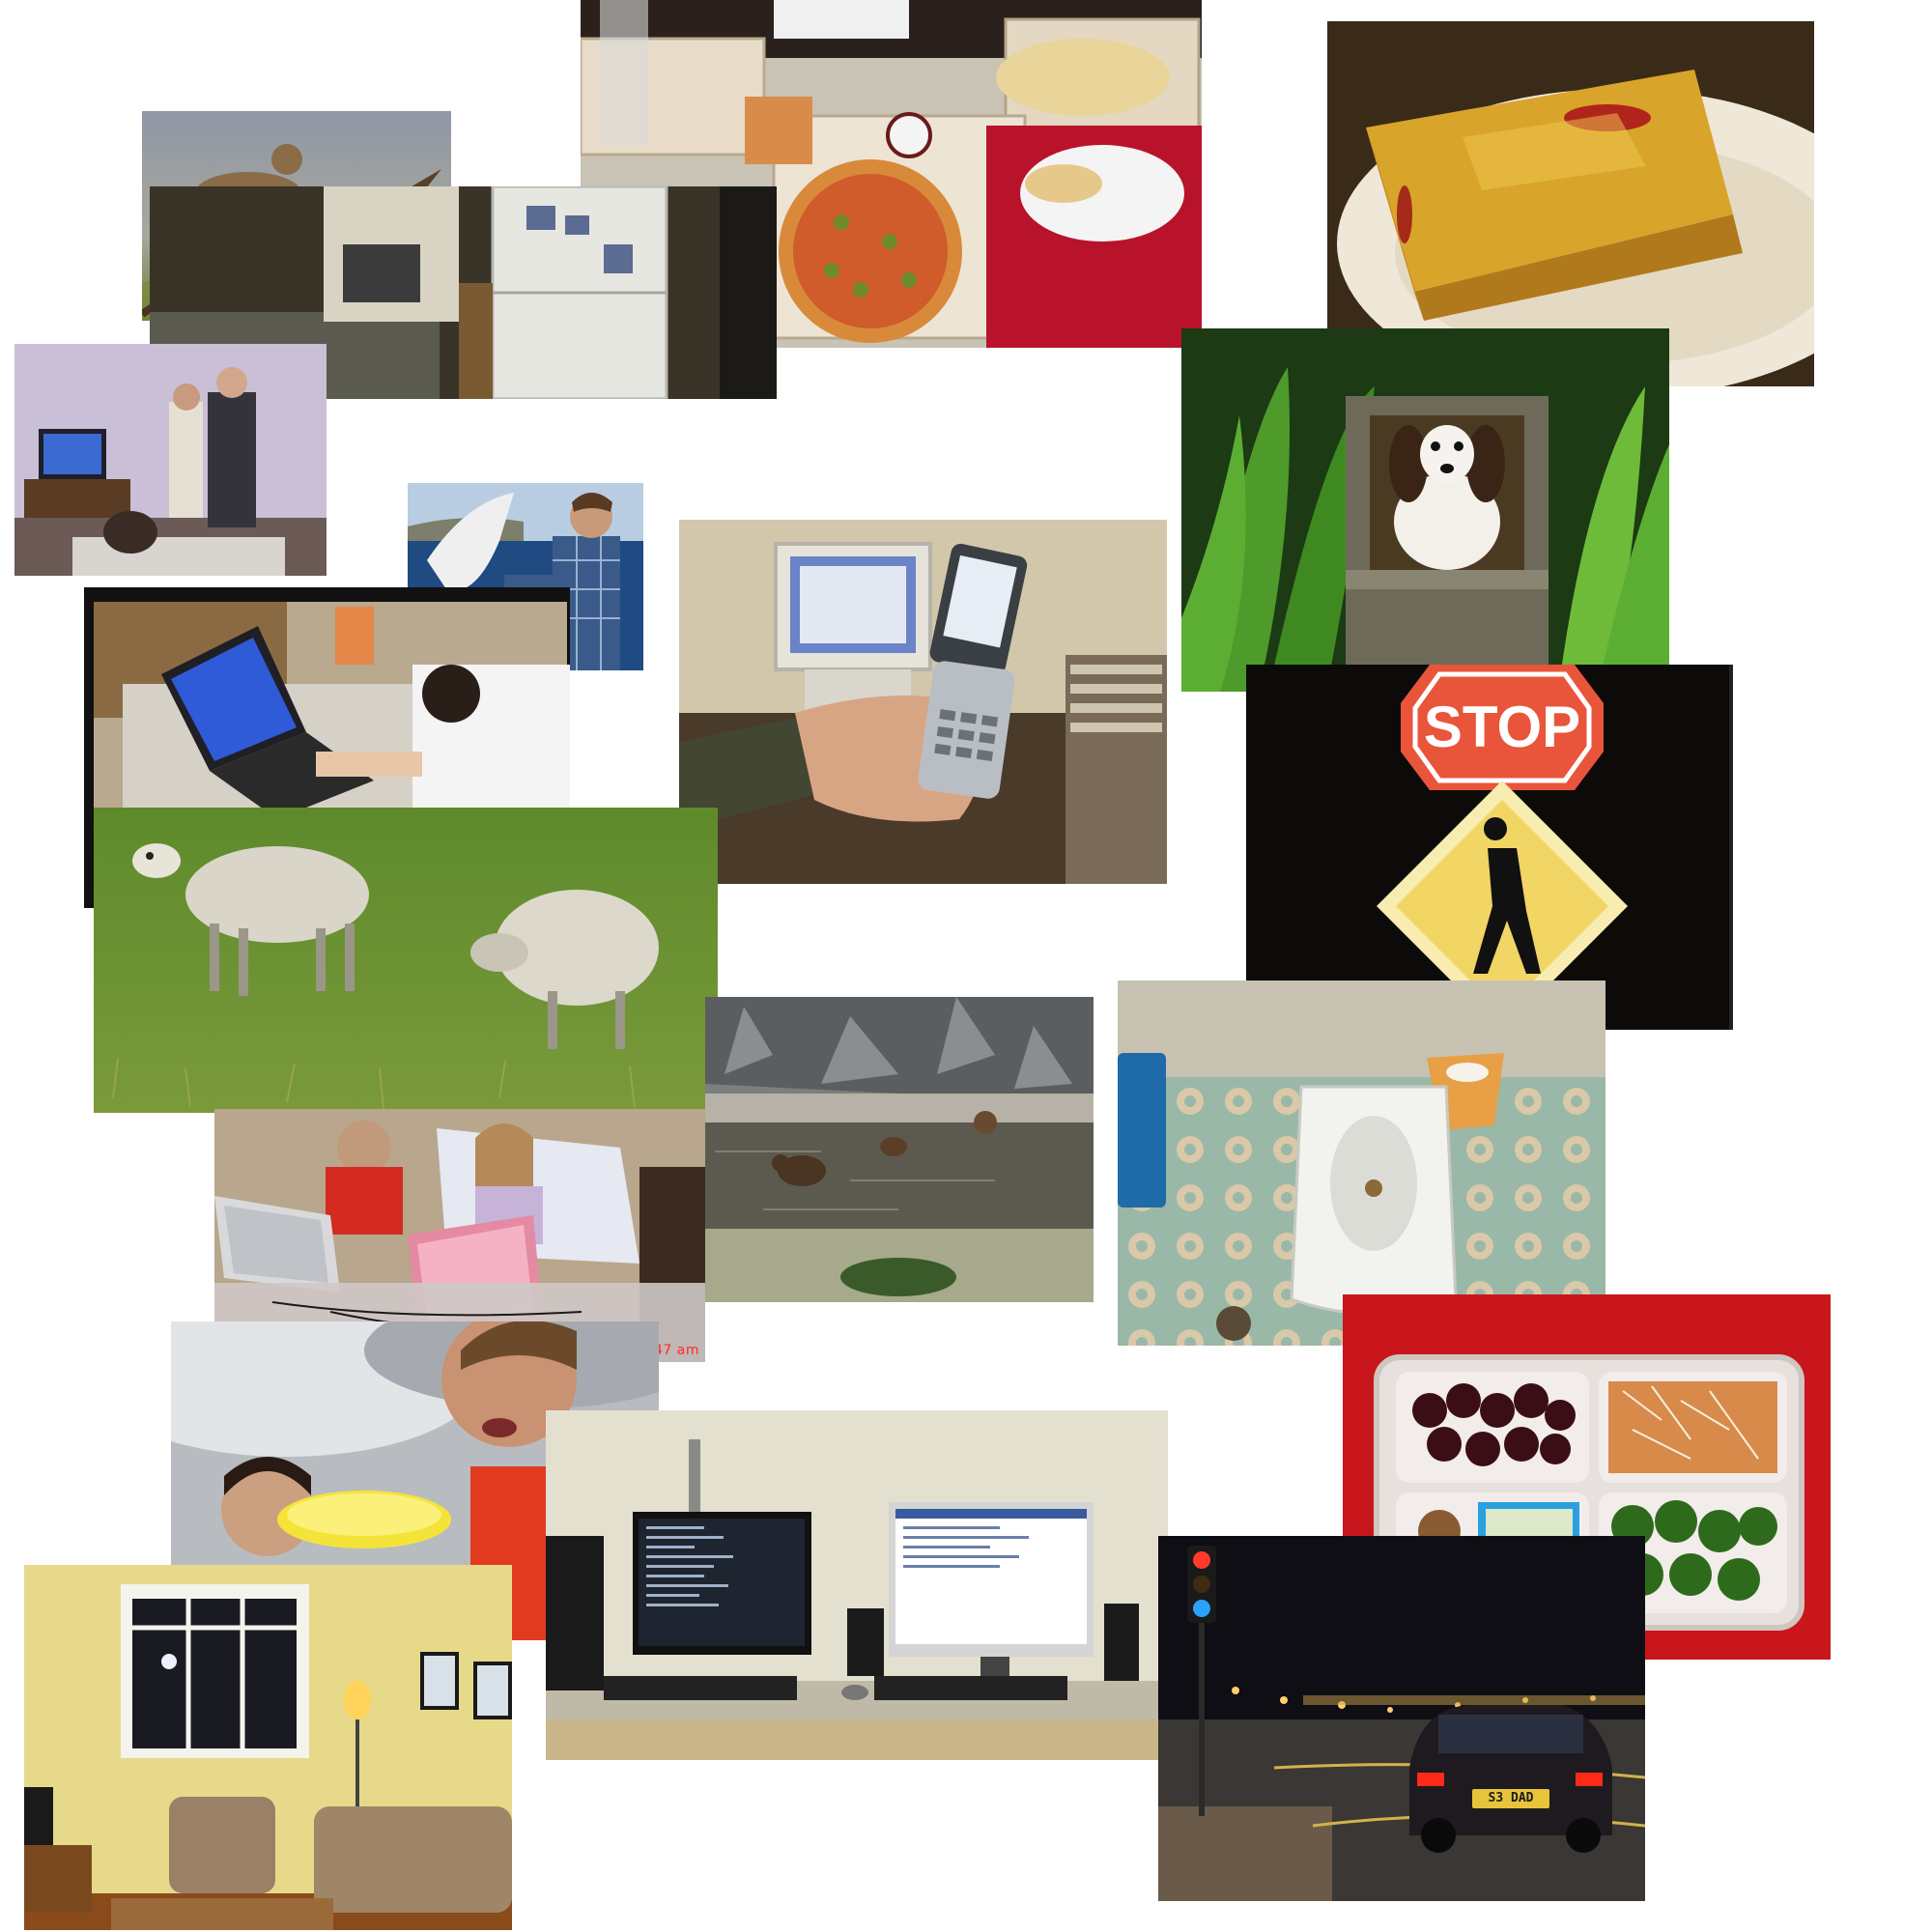 This screenshot has width=1932, height=1932. I want to click on photo-bears, so click(899, 1149).